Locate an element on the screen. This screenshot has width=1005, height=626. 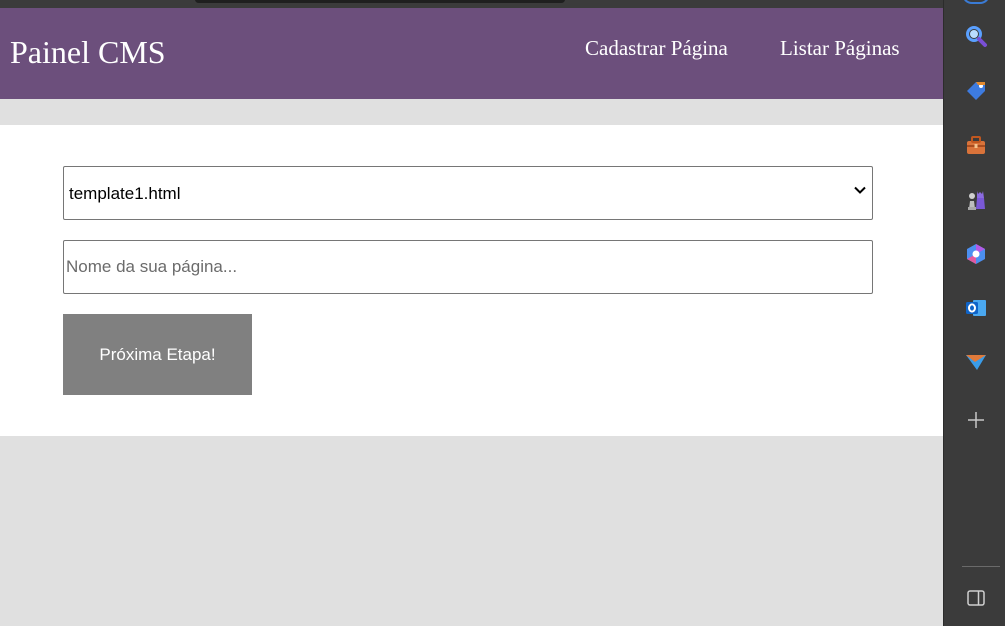
add-icon is located at coordinates (976, 420).